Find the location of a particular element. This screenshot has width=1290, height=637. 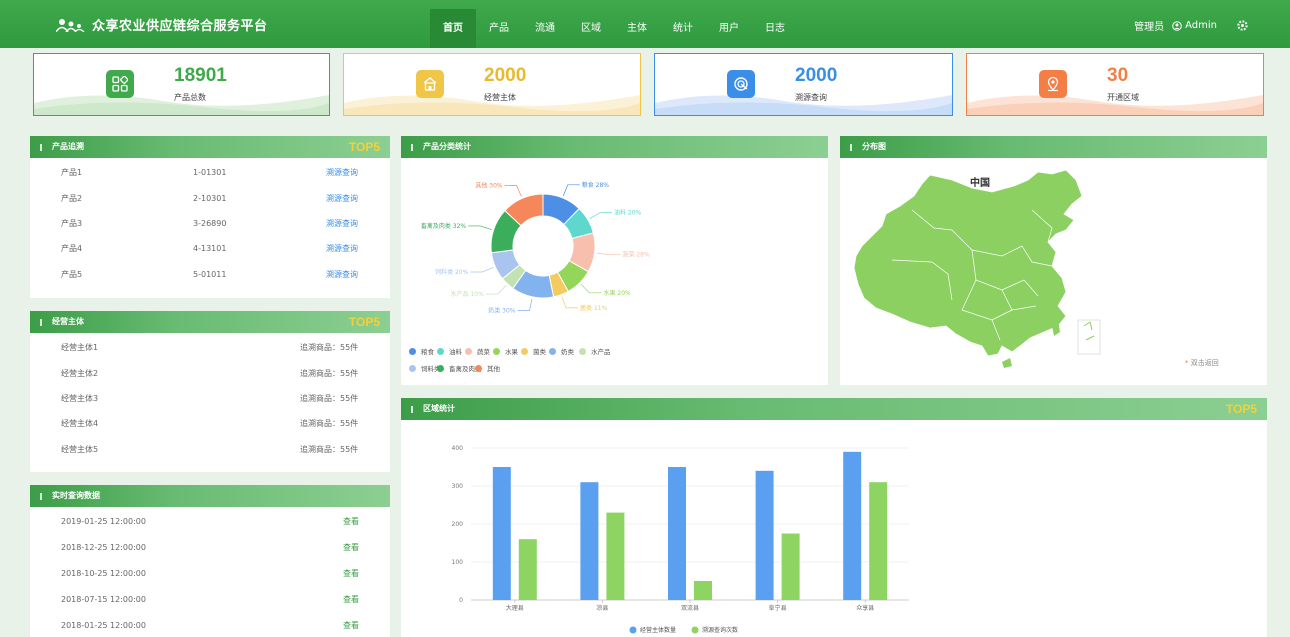

stat-card-regions: 30 开通区域 is located at coordinates (1115, 84).